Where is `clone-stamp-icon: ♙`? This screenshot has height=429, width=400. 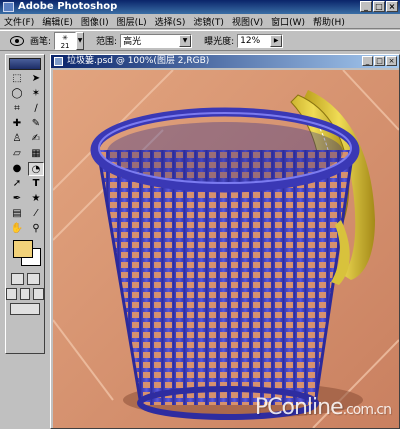 clone-stamp-icon: ♙ is located at coordinates (17, 139).